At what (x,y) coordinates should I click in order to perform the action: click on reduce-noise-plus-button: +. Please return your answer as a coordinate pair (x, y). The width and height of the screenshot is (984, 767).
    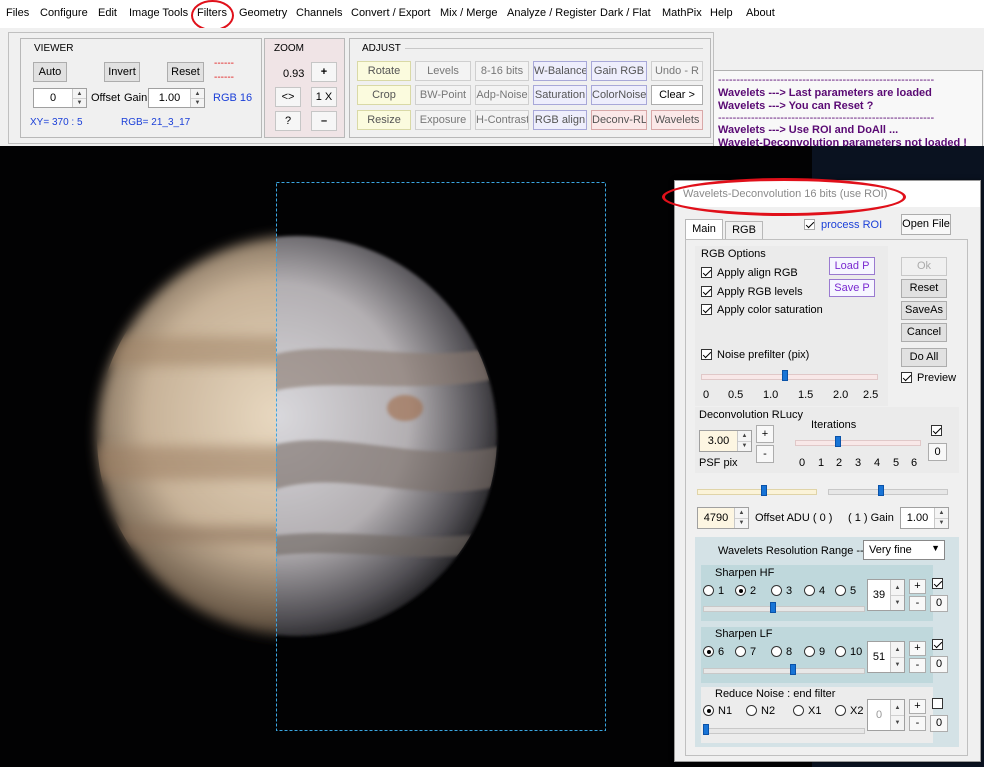
    Looking at the image, I should click on (917, 706).